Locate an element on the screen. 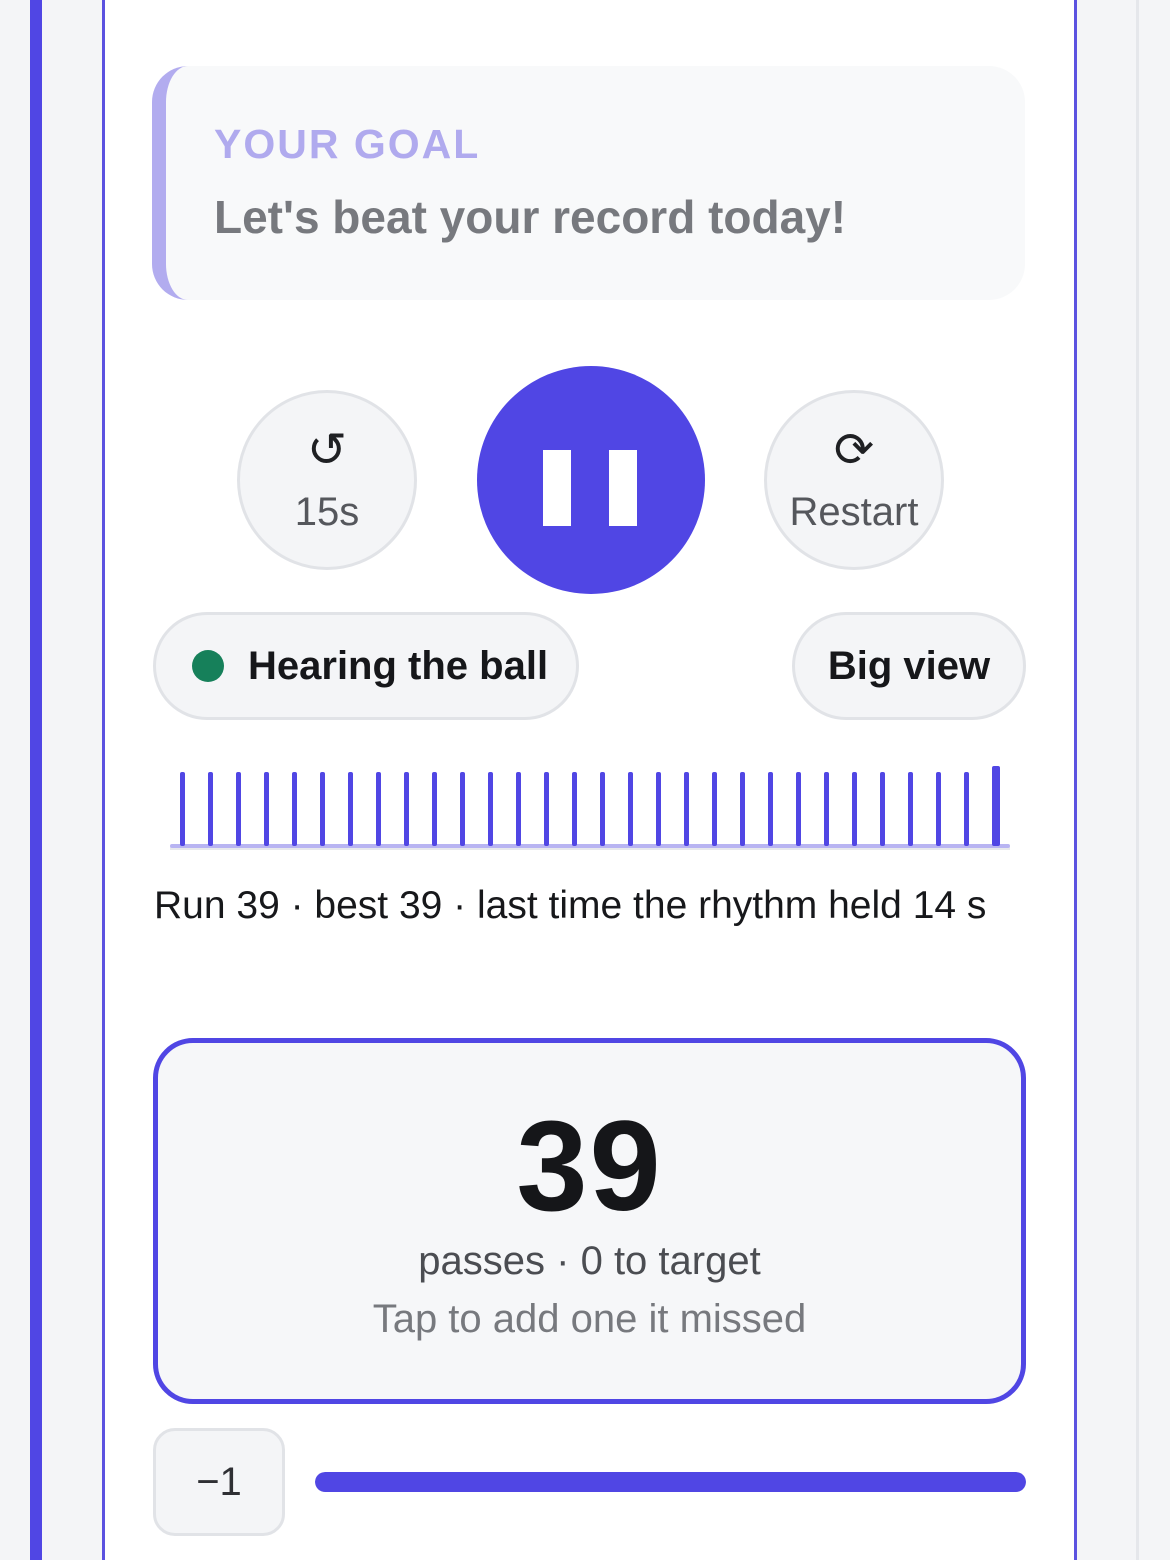 The height and width of the screenshot is (1560, 1170). big-view-button: Big view is located at coordinates (909, 666).